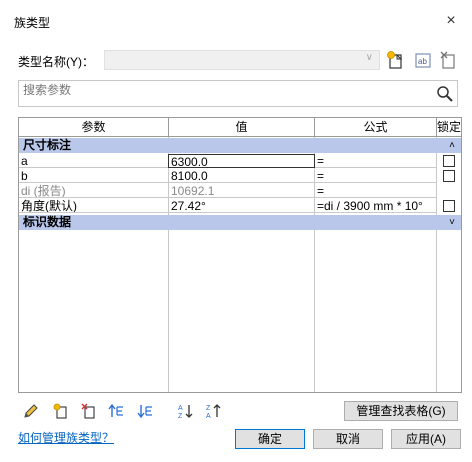  Describe the element at coordinates (145, 411) in the screenshot. I see `move-down-icon` at that location.